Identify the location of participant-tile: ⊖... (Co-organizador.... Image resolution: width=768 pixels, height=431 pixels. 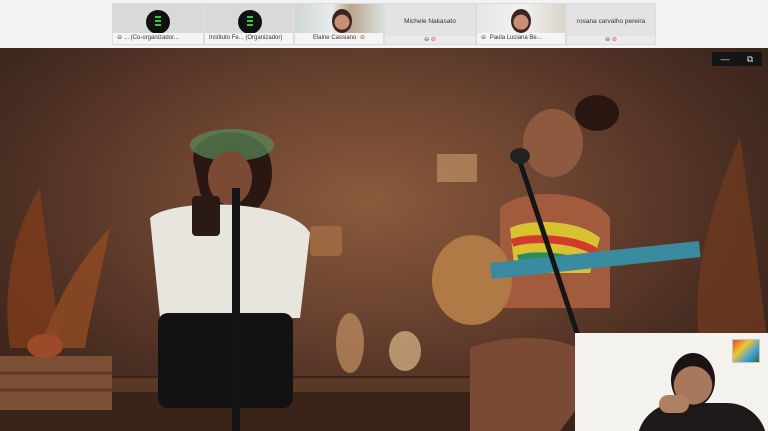
(158, 24).